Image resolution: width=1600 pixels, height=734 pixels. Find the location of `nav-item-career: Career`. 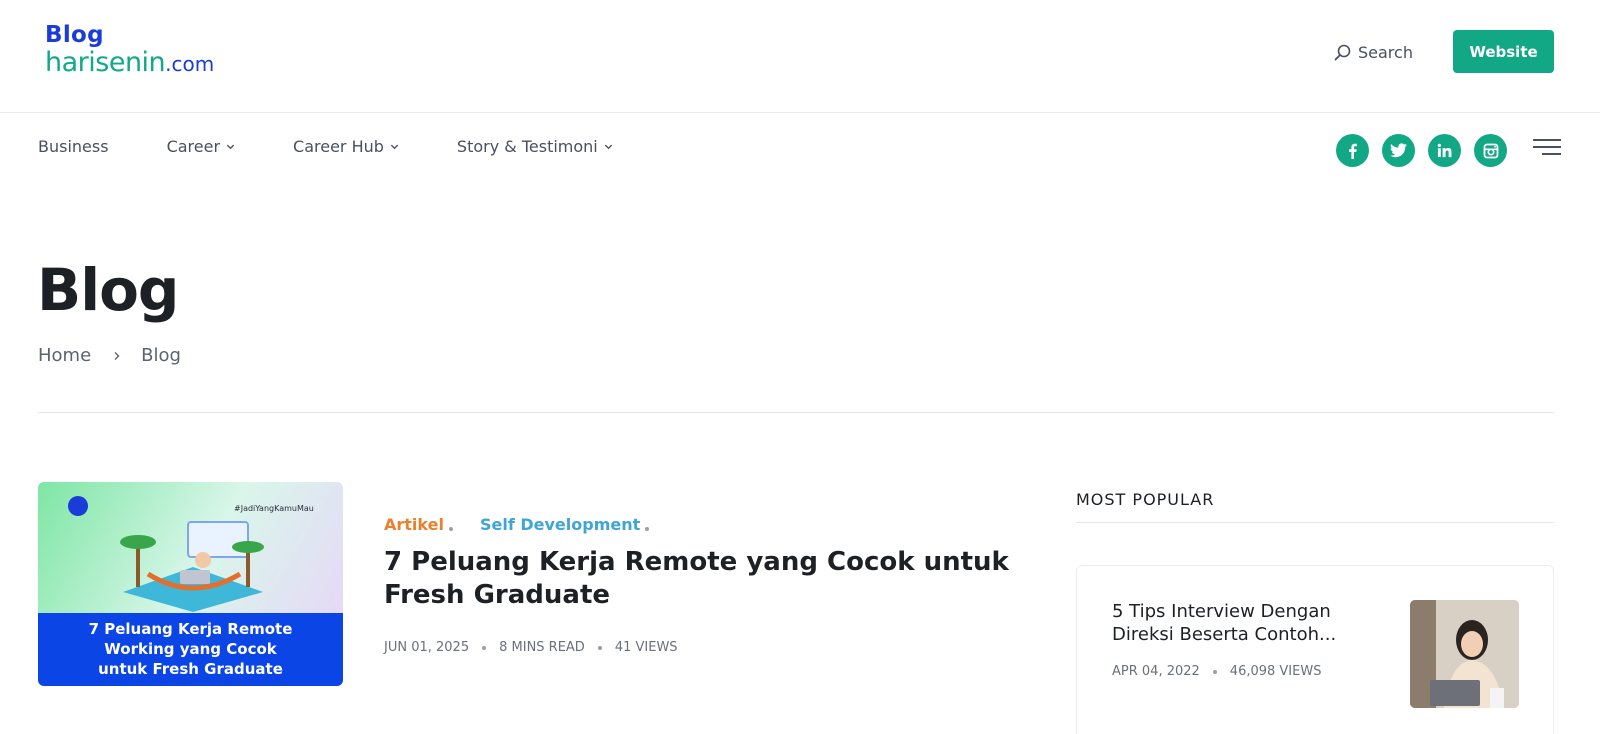

nav-item-career: Career is located at coordinates (201, 146).